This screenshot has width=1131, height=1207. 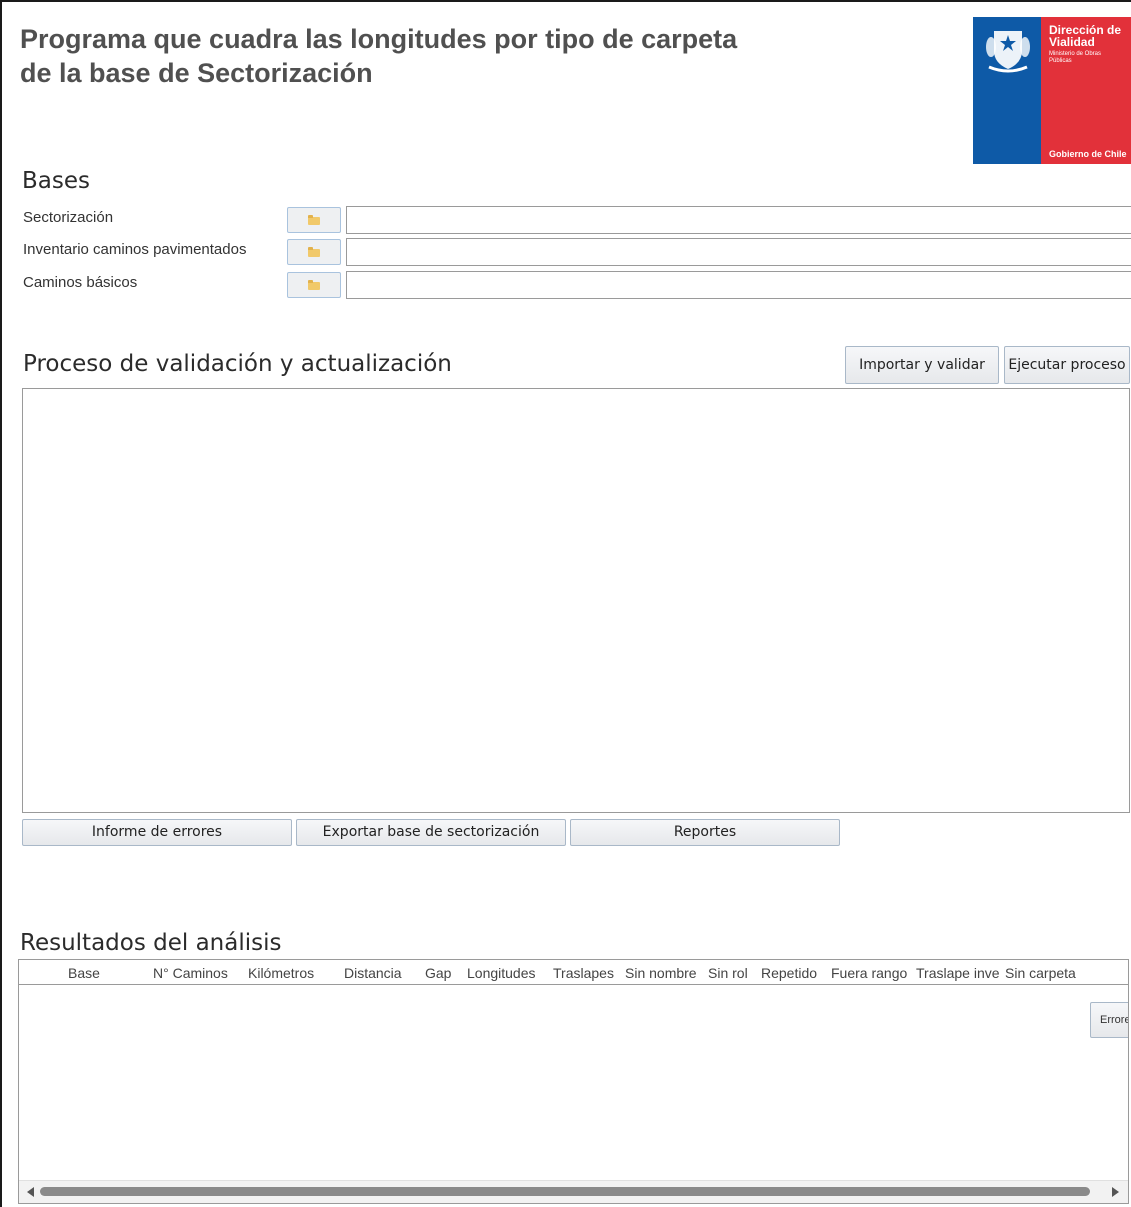 What do you see at coordinates (190, 973) in the screenshot?
I see `column-header-n-caminos: N° Caminos` at bounding box center [190, 973].